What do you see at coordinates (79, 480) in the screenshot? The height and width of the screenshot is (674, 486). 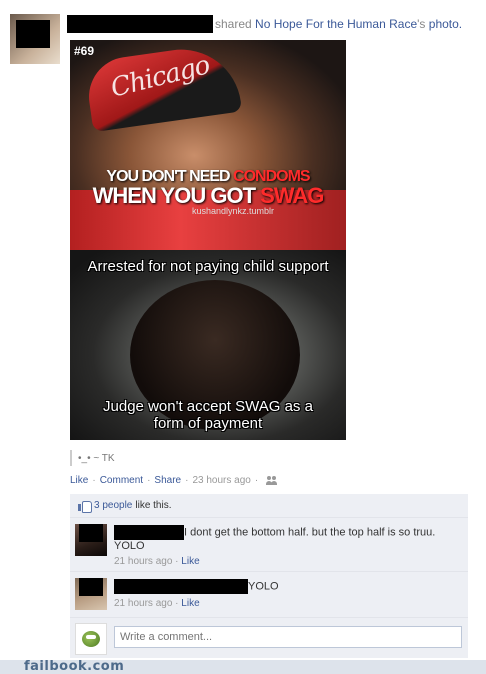 I see `like-link: Like` at bounding box center [79, 480].